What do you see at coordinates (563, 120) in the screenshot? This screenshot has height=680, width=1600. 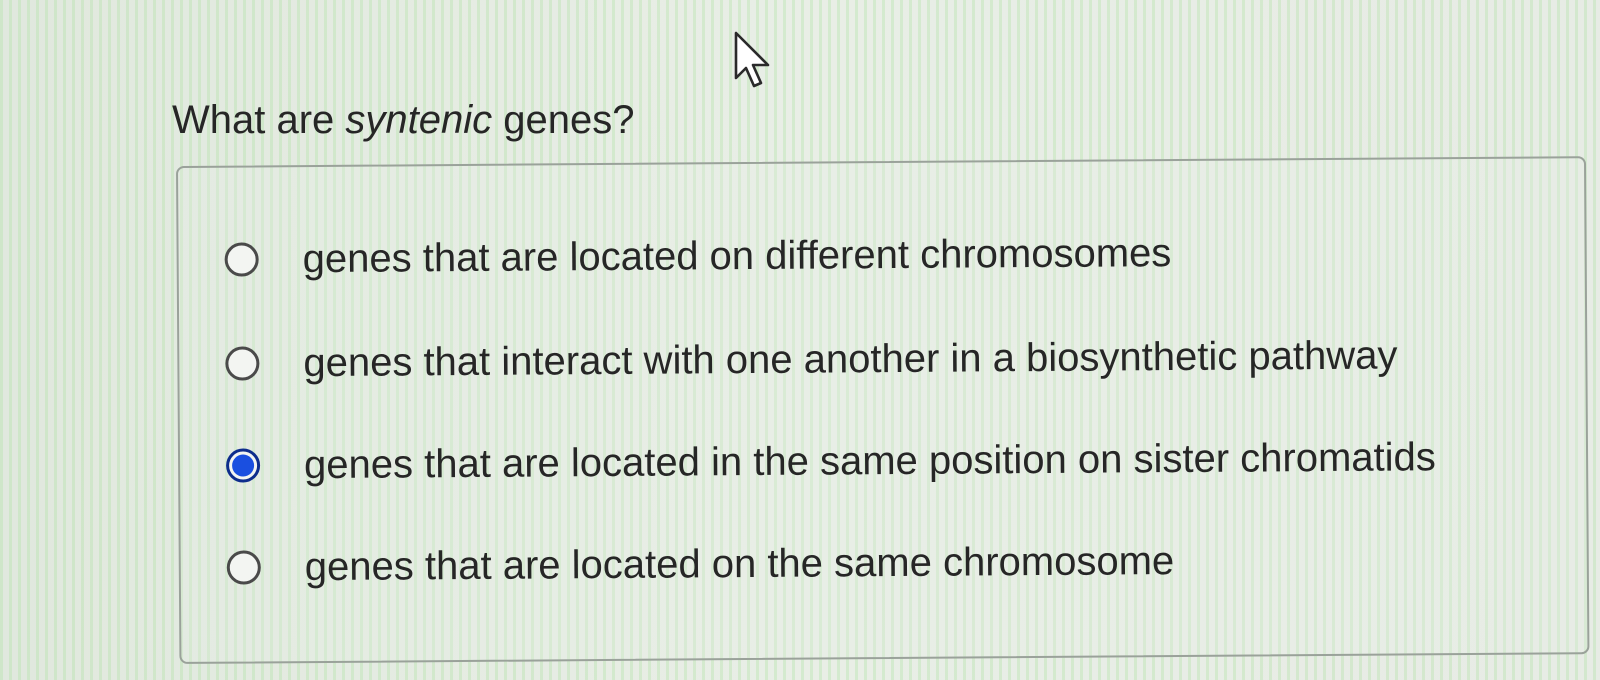 I see `question-suffix: genes?` at bounding box center [563, 120].